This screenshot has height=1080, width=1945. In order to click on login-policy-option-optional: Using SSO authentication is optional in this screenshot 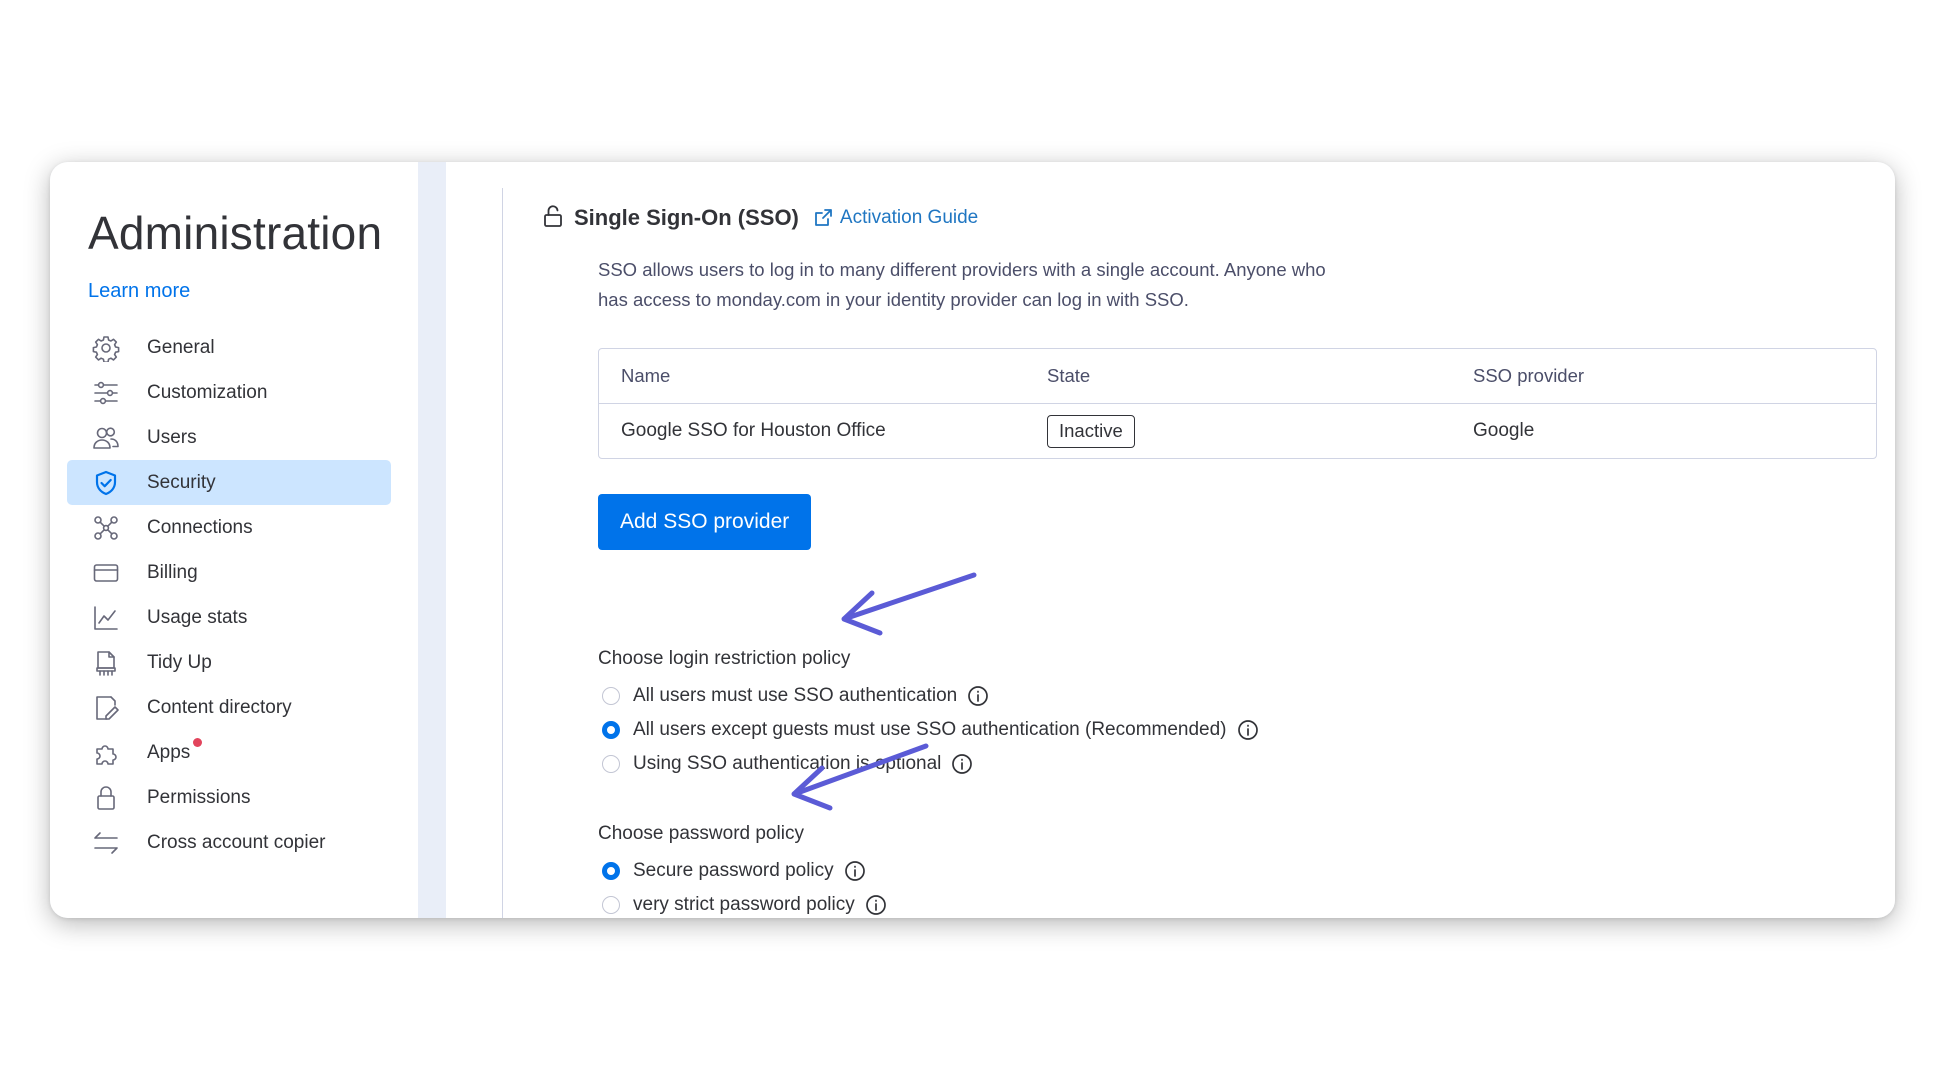, I will do `click(928, 764)`.